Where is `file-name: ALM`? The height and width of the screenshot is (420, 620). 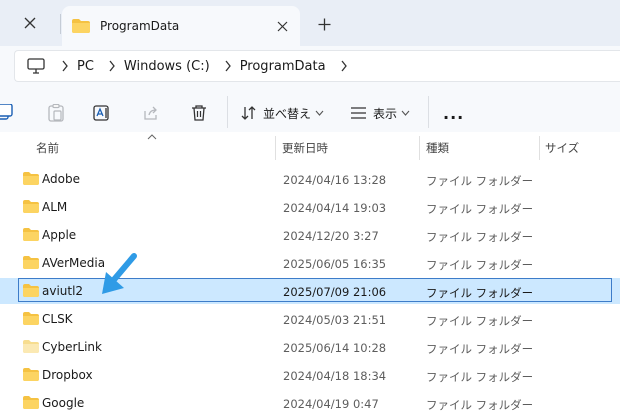 file-name: ALM is located at coordinates (55, 207).